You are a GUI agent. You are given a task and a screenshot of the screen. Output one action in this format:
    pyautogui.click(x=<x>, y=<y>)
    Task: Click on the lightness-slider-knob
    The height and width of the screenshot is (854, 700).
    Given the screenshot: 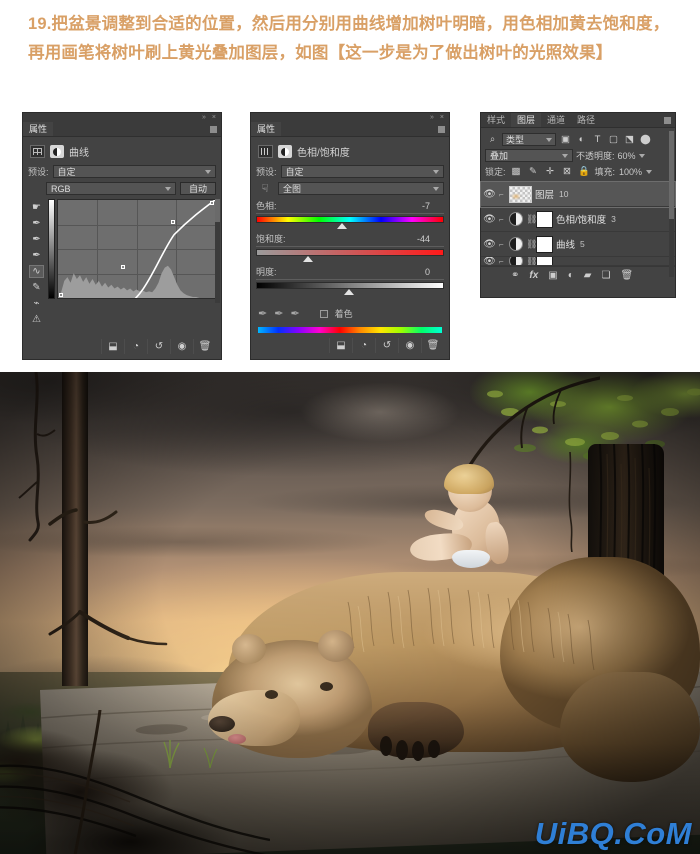 What is the action you would take?
    pyautogui.click(x=349, y=292)
    